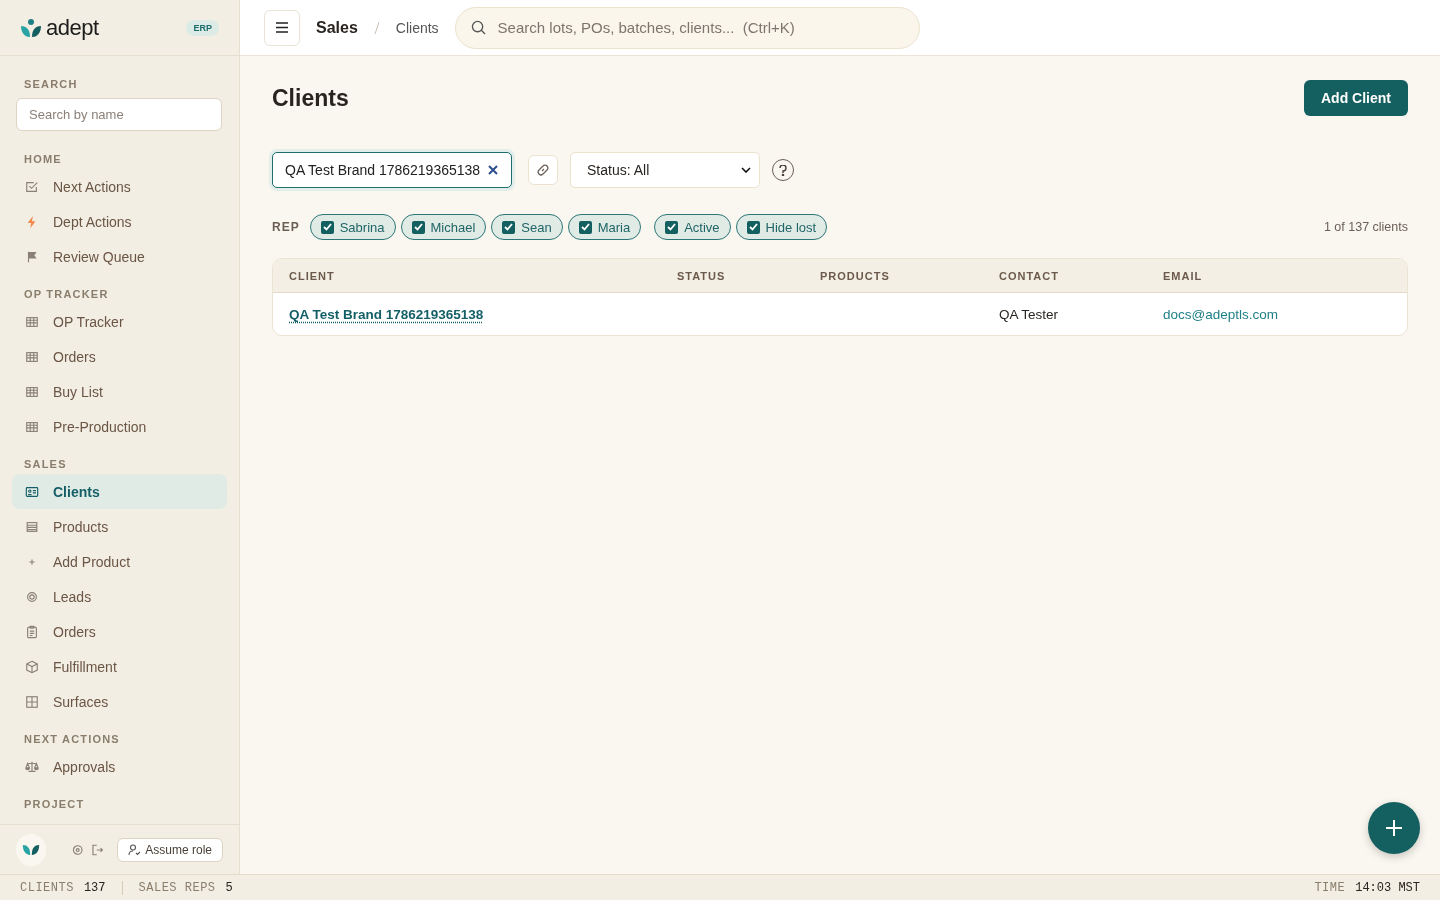  What do you see at coordinates (337, 27) in the screenshot?
I see `breadcrumb-link: Sales` at bounding box center [337, 27].